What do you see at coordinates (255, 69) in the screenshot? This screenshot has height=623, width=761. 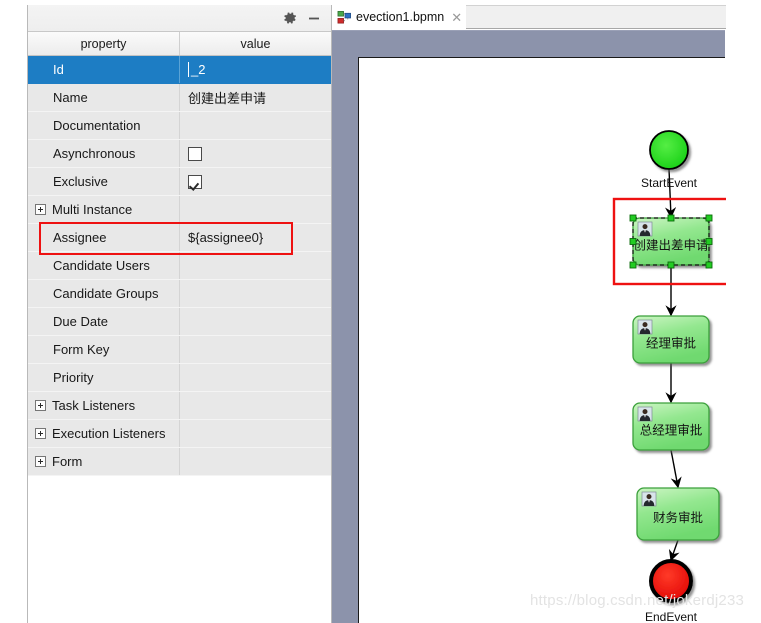 I see `property-value-cell: _2` at bounding box center [255, 69].